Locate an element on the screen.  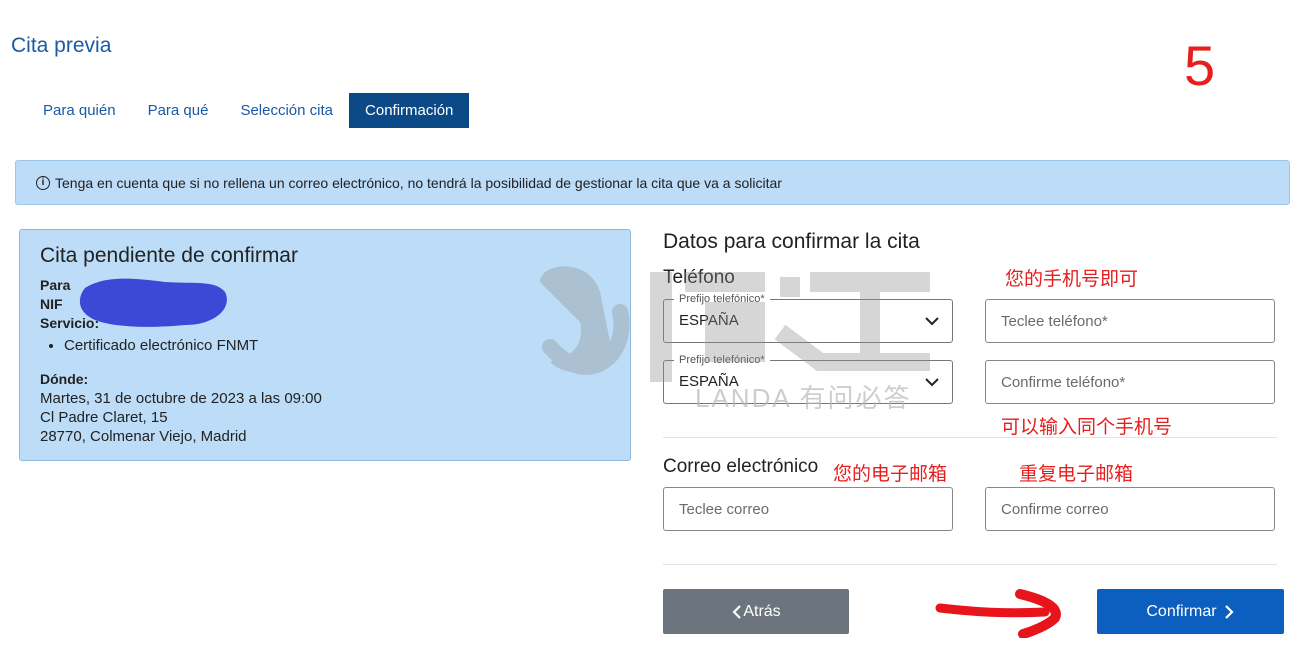
phone-prefix-confirm-legend: Prefijo telefónico* is located at coordinates (722, 360).